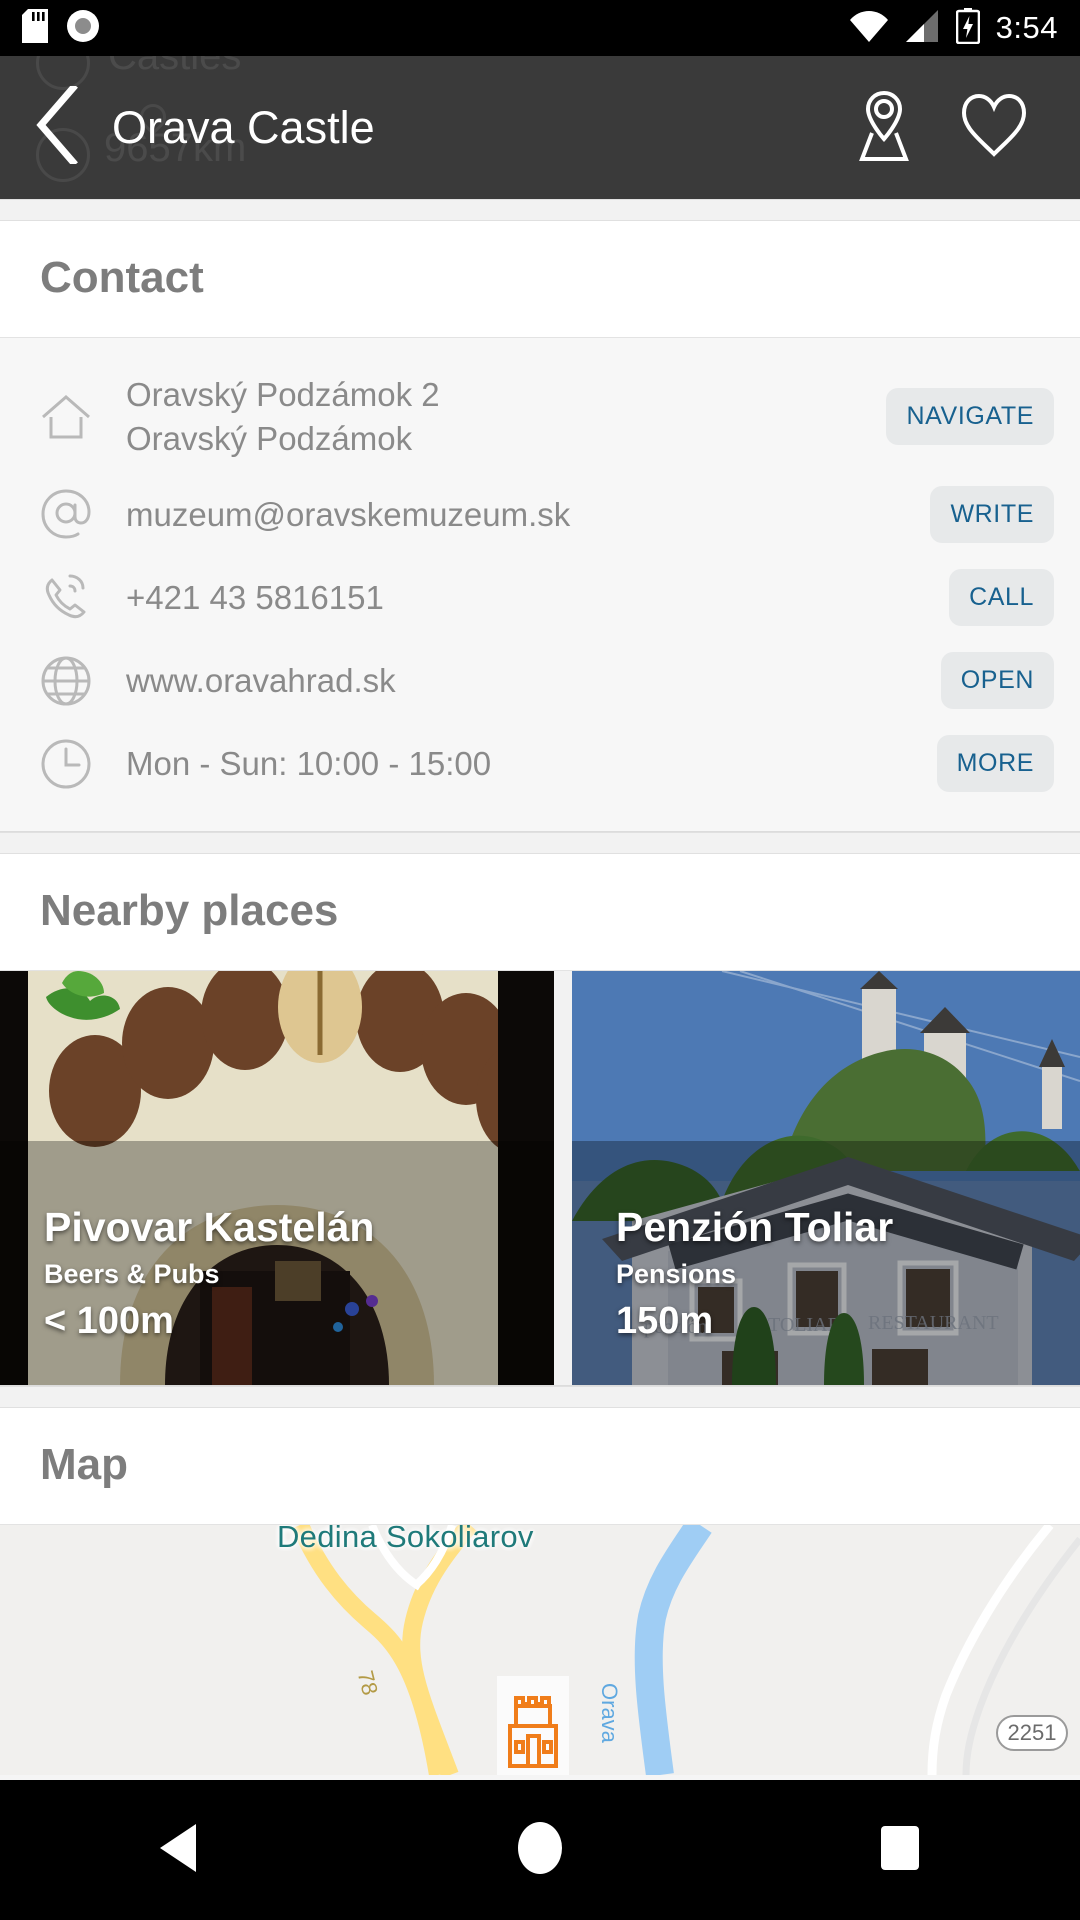 This screenshot has height=1920, width=1080. Describe the element at coordinates (84, 1465) in the screenshot. I see `map-section-title: Map` at that location.